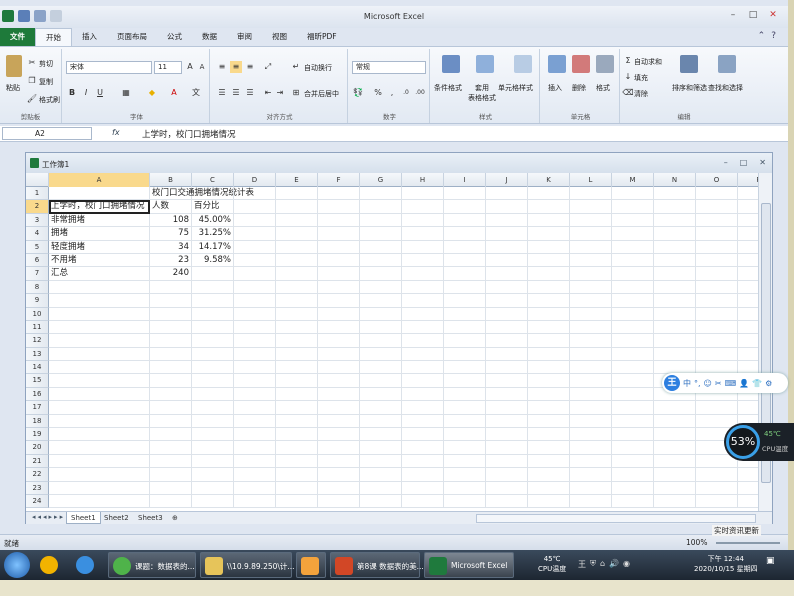 The height and width of the screenshot is (596, 794). Describe the element at coordinates (633, 301) in the screenshot. I see `cell-m9` at that location.